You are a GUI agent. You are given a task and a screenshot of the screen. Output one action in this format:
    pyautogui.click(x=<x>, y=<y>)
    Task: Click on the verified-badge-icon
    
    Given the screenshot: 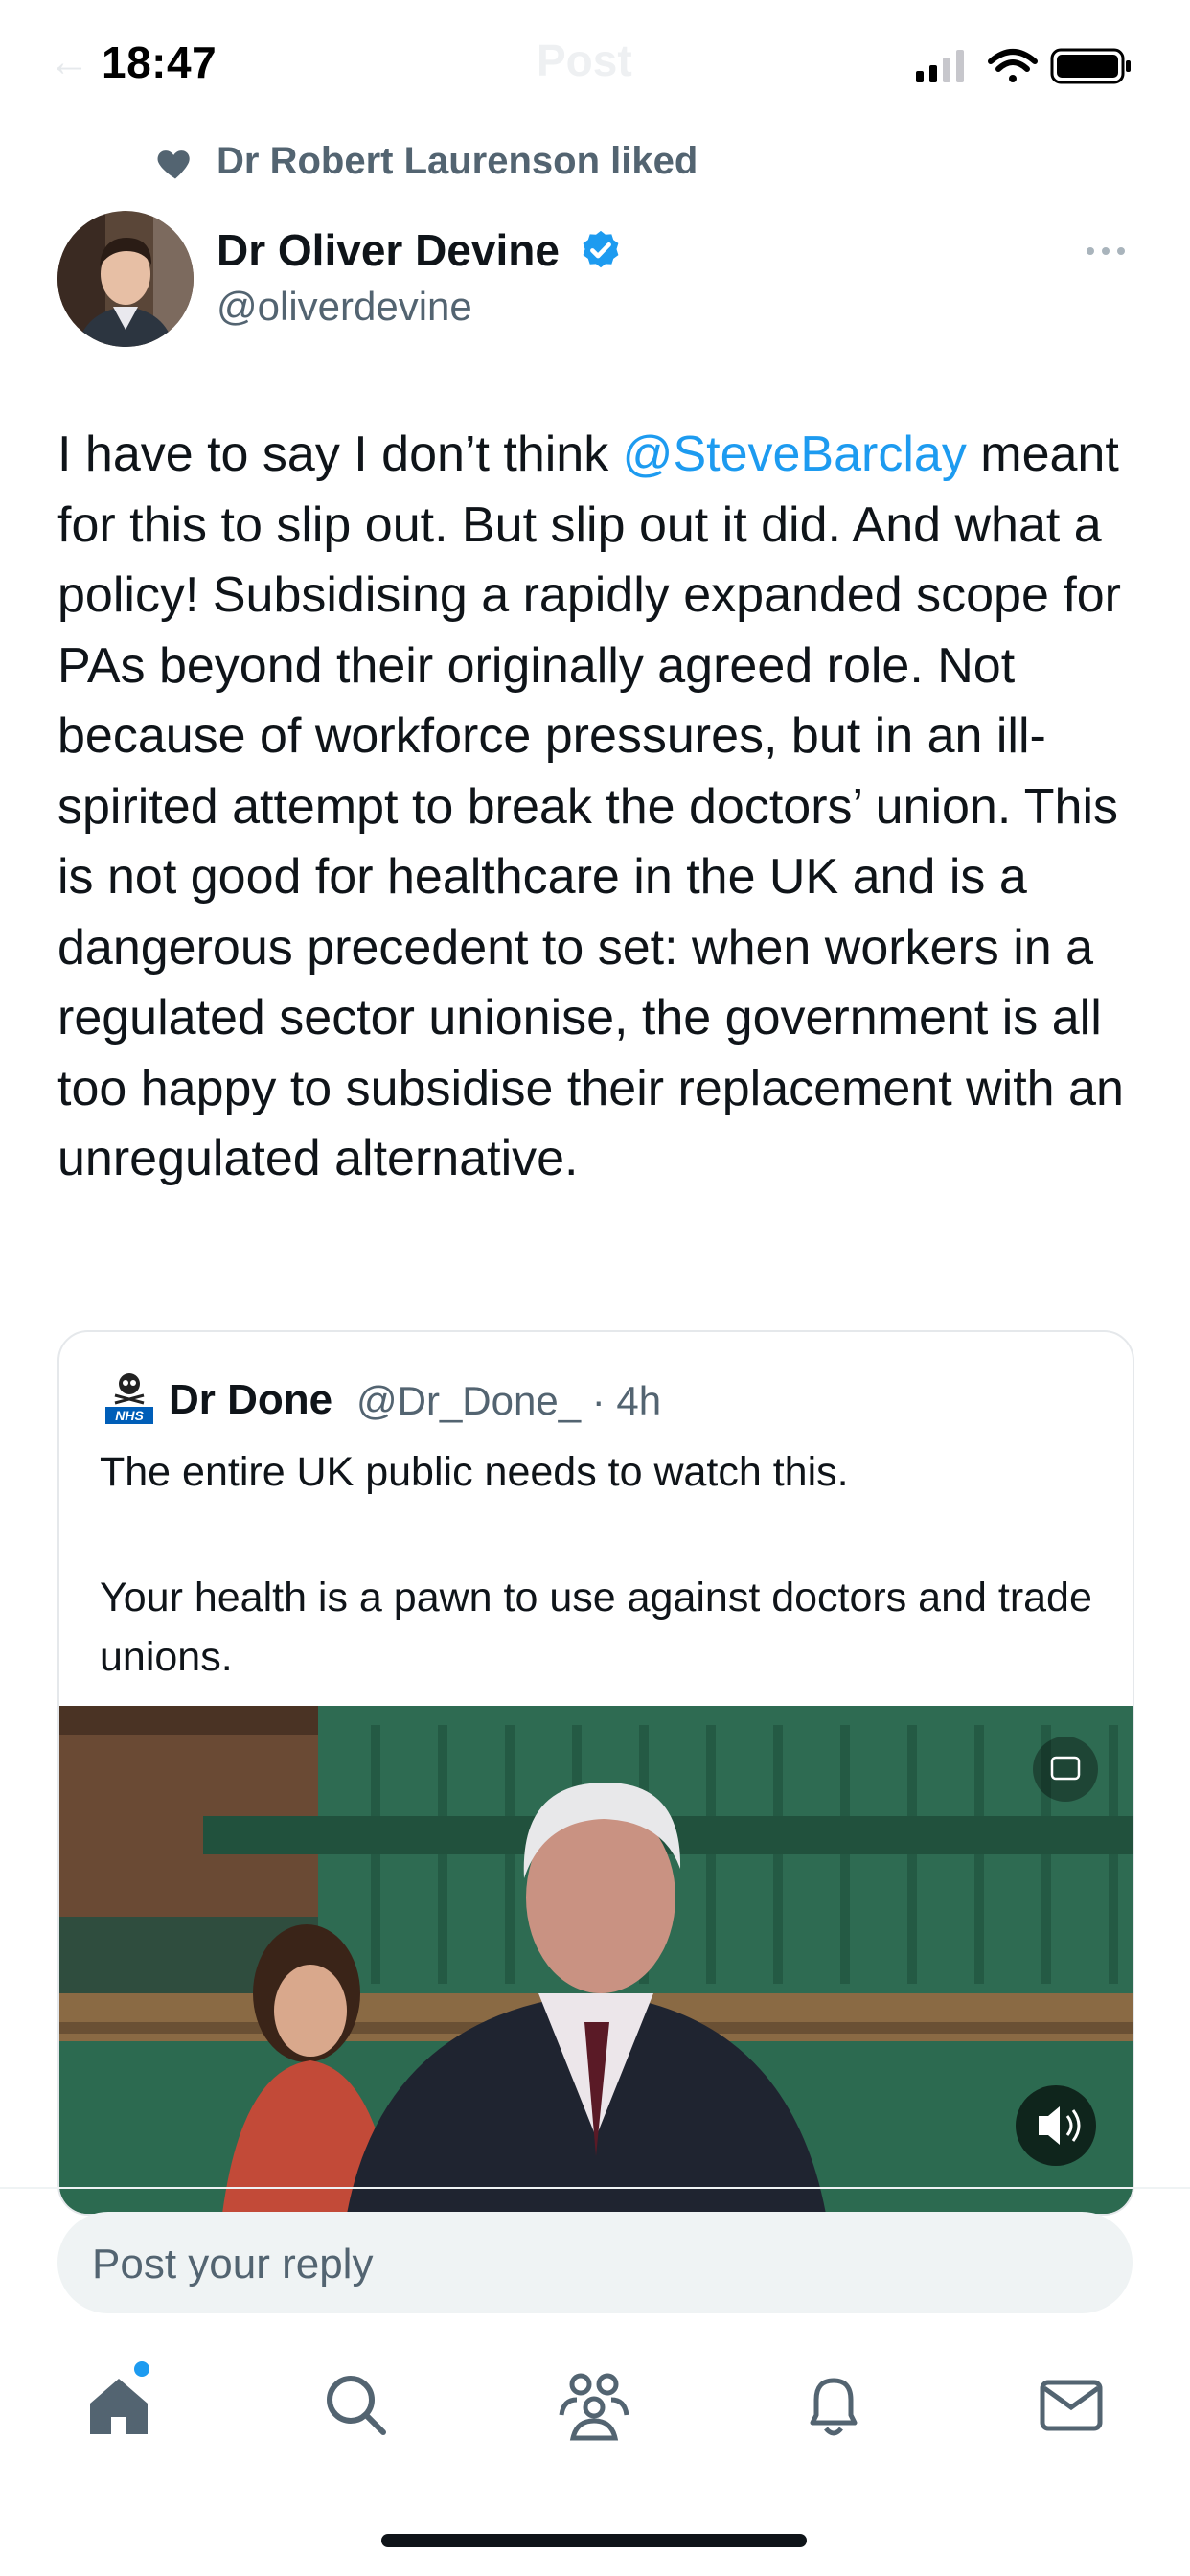 What is the action you would take?
    pyautogui.click(x=601, y=249)
    